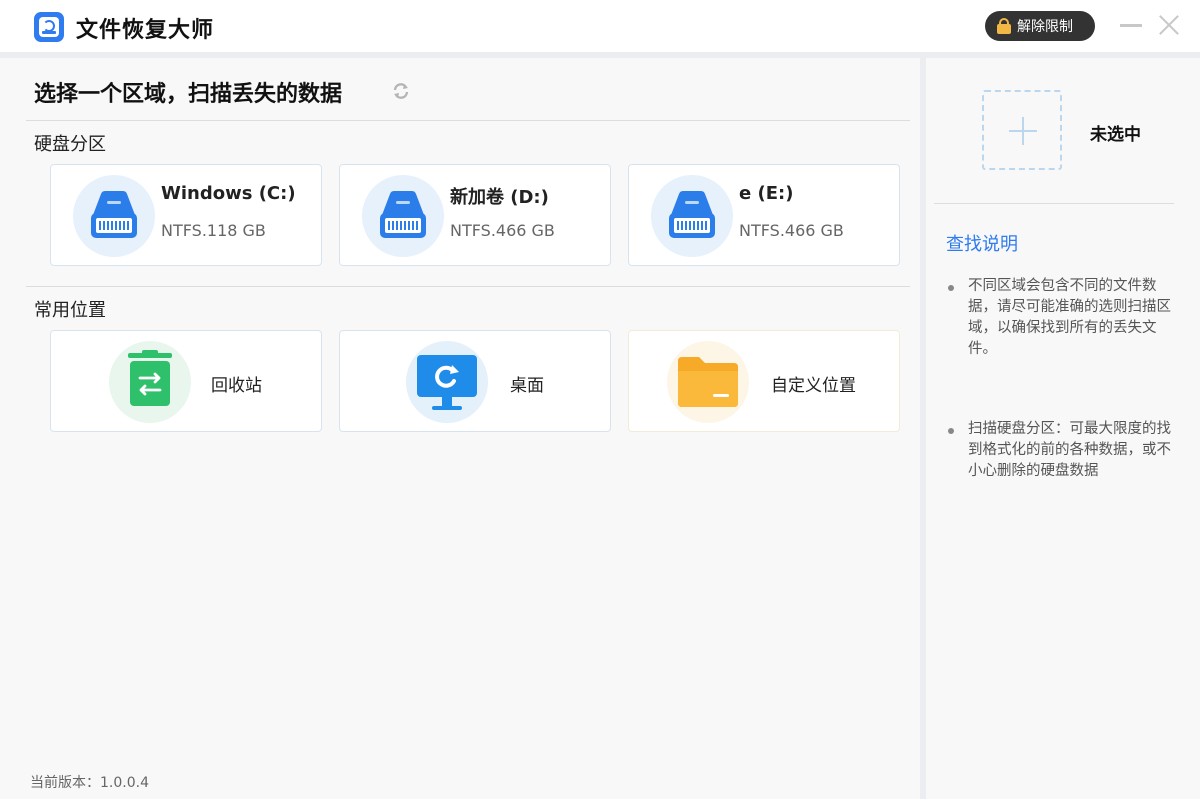 The height and width of the screenshot is (799, 1200). I want to click on drive-name: e (E:), so click(766, 193).